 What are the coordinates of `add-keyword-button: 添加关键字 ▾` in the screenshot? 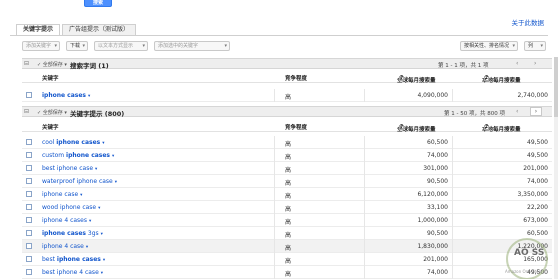 It's located at (41, 46).